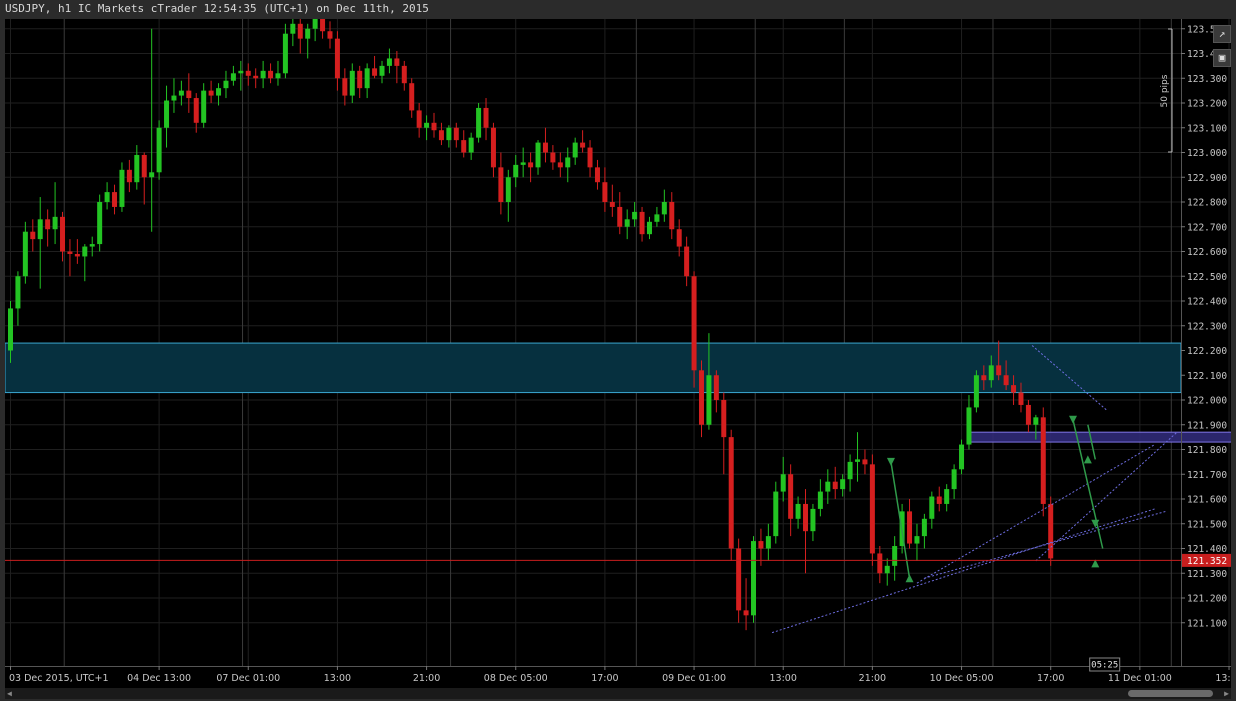 The height and width of the screenshot is (701, 1236). Describe the element at coordinates (1140, 678) in the screenshot. I see `x-tick-label: 11 Dec 01:00` at that location.